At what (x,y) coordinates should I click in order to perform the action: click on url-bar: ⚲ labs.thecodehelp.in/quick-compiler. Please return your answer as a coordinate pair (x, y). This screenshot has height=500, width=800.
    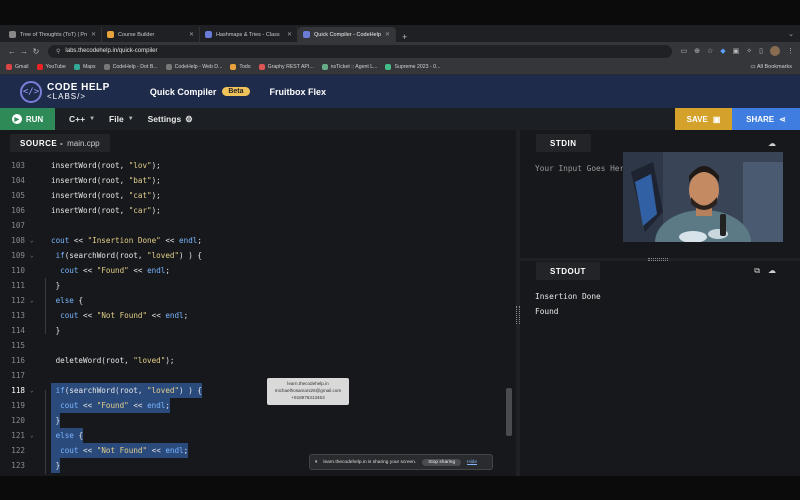
    Looking at the image, I should click on (360, 51).